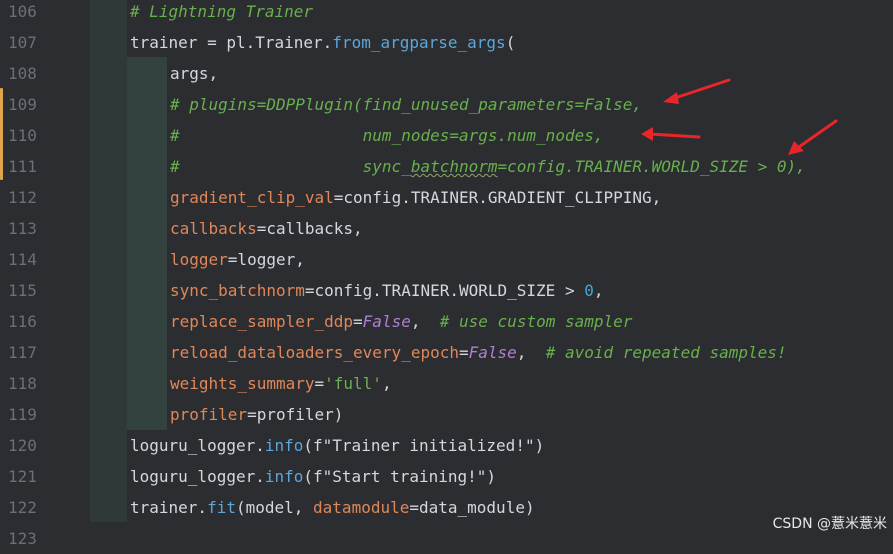 This screenshot has width=893, height=554. Describe the element at coordinates (22, 73) in the screenshot. I see `line-number: 108` at that location.